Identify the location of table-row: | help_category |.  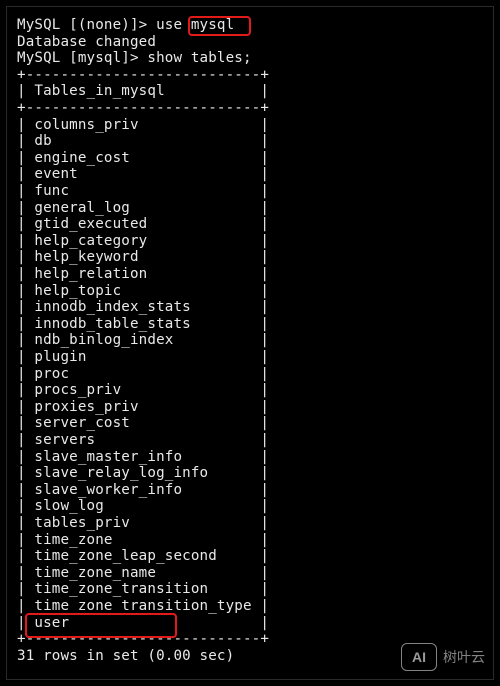
(143, 240).